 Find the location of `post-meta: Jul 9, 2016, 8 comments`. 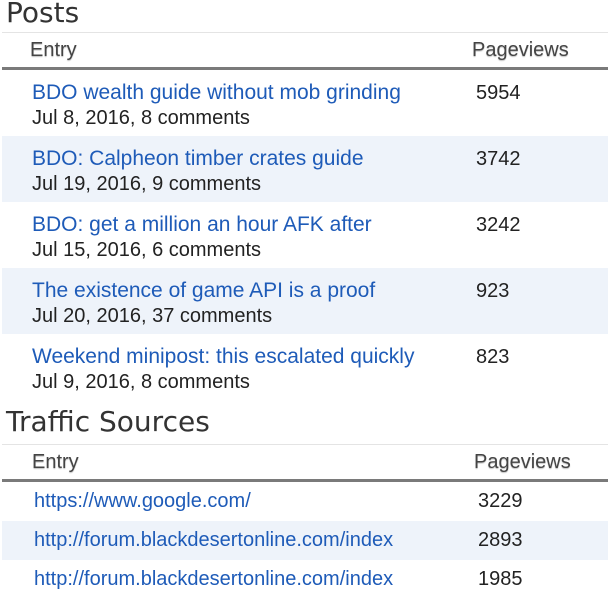

post-meta: Jul 9, 2016, 8 comments is located at coordinates (141, 382).